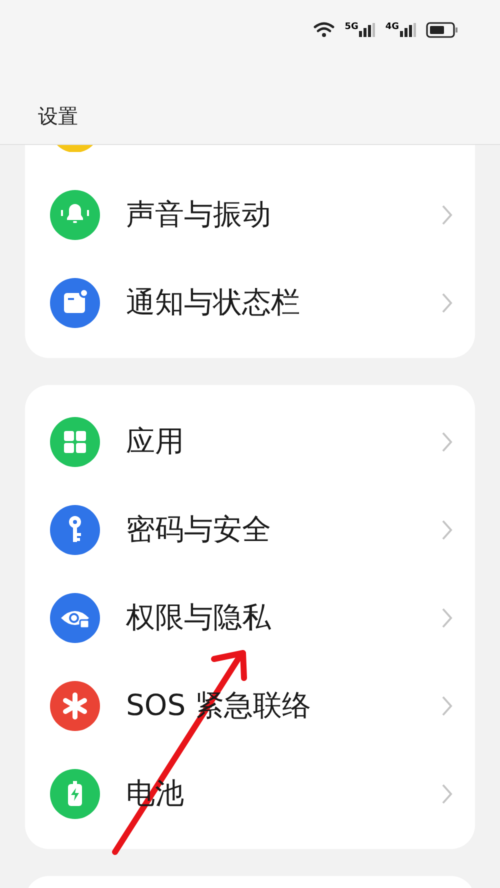 This screenshot has width=500, height=888. I want to click on notification-icon, so click(75, 303).